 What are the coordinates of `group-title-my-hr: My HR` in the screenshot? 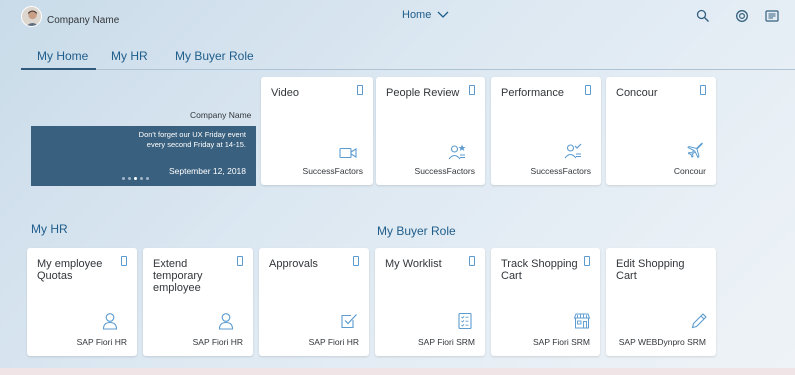 It's located at (49, 229).